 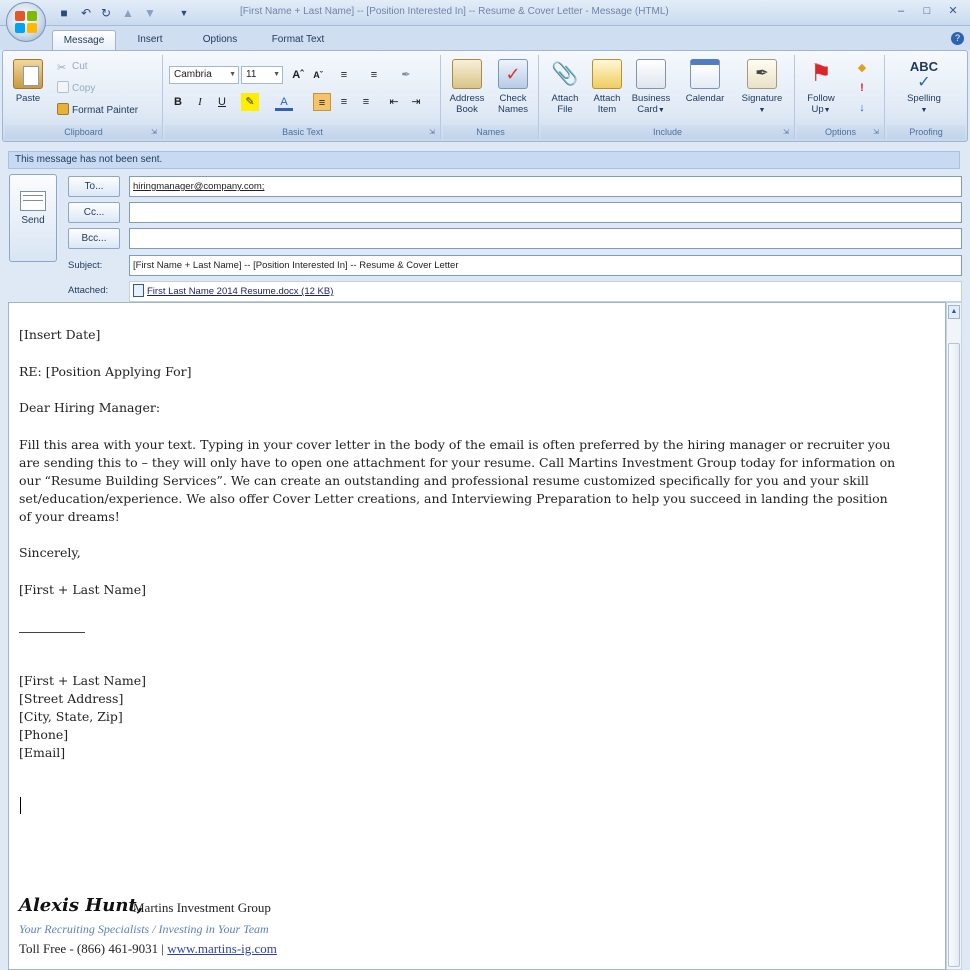 What do you see at coordinates (490, 132) in the screenshot?
I see `names-group-label: Names` at bounding box center [490, 132].